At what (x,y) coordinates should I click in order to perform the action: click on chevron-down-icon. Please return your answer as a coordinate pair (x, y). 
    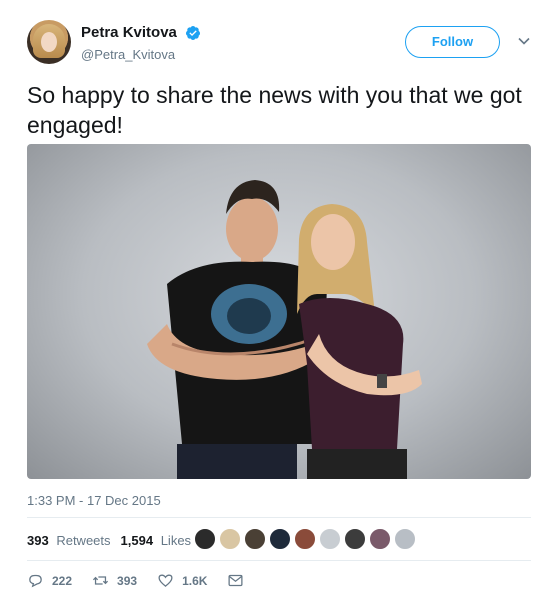
    Looking at the image, I should click on (524, 41).